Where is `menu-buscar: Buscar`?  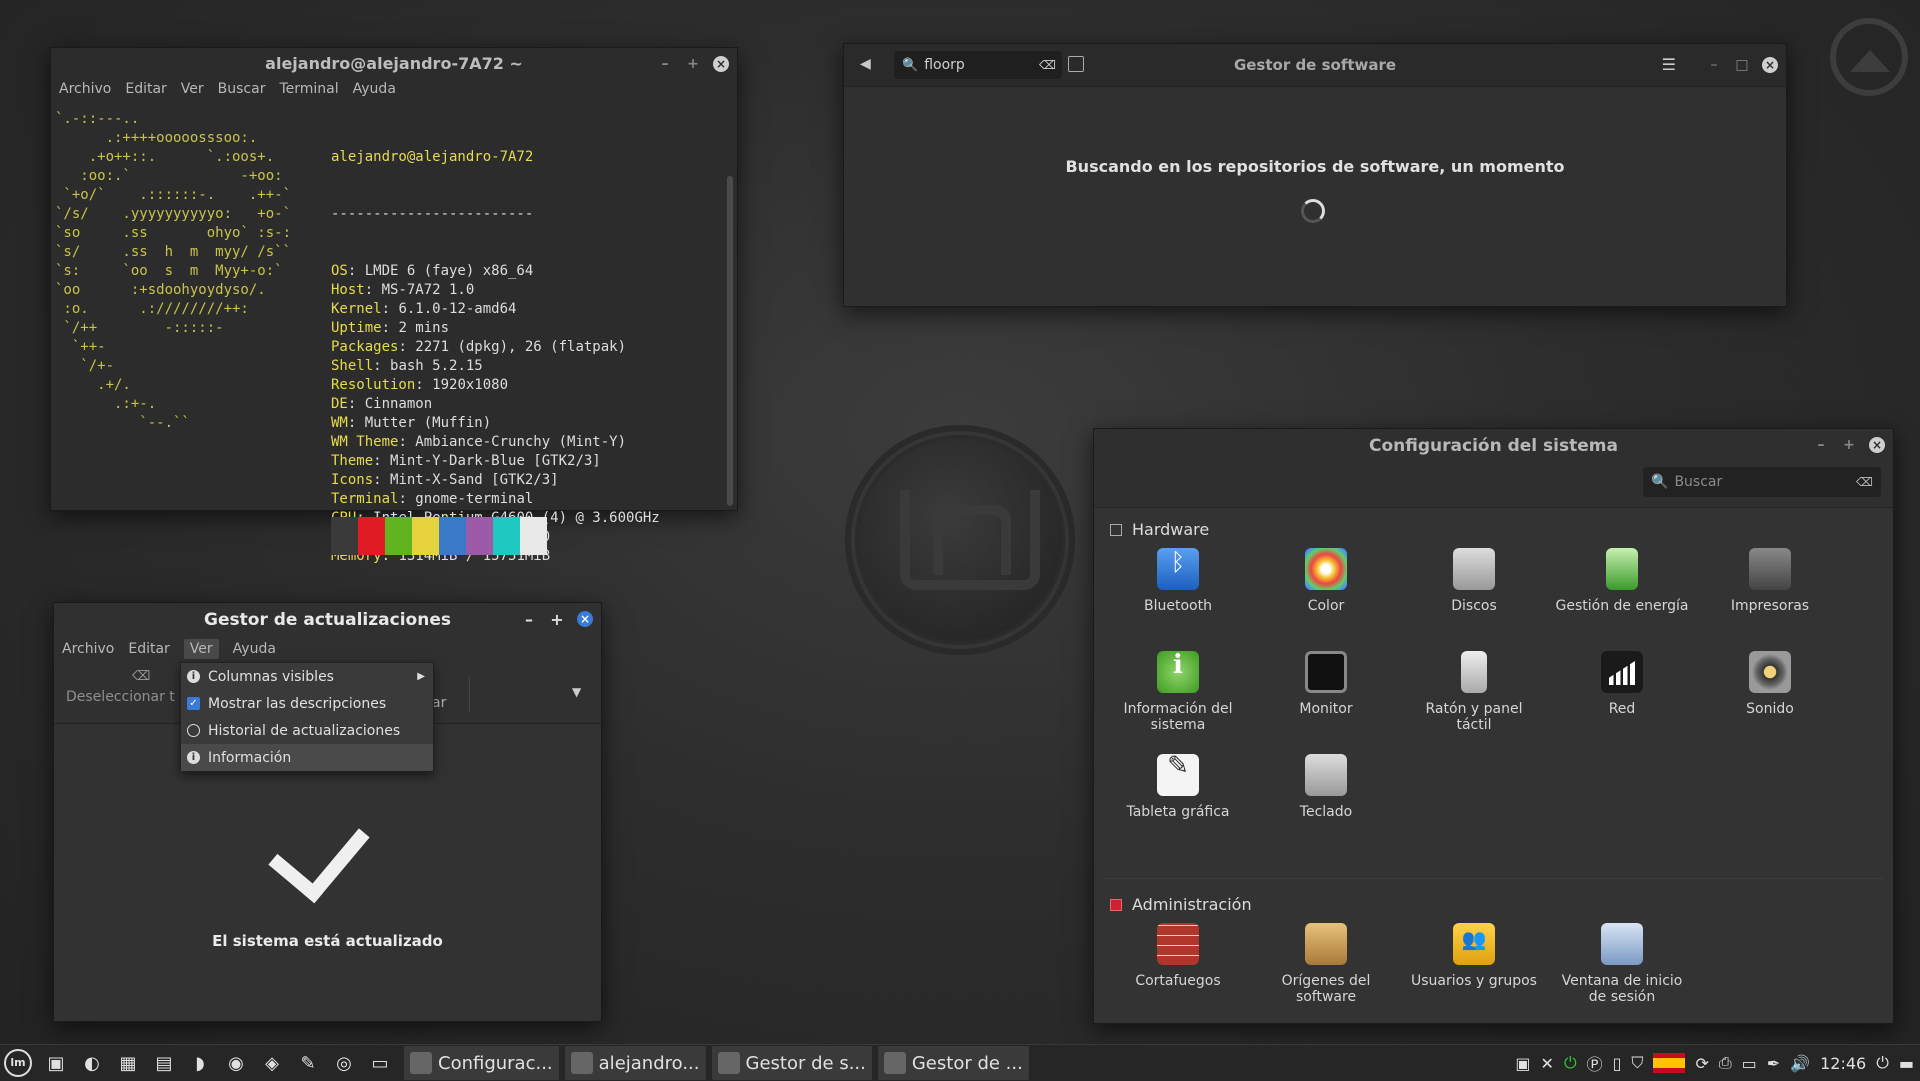
menu-buscar: Buscar is located at coordinates (242, 89).